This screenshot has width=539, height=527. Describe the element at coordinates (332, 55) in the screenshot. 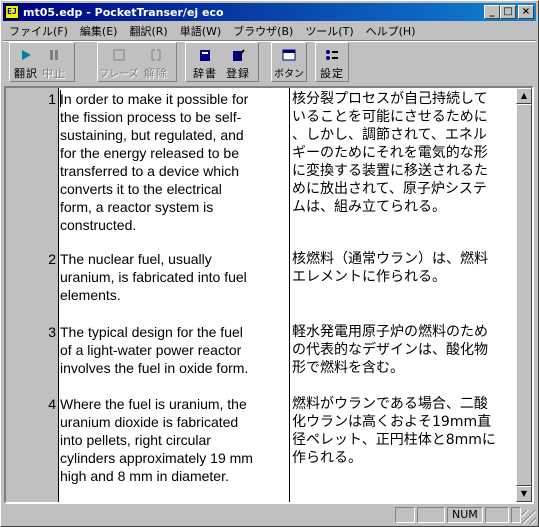

I see `settings-icon` at that location.